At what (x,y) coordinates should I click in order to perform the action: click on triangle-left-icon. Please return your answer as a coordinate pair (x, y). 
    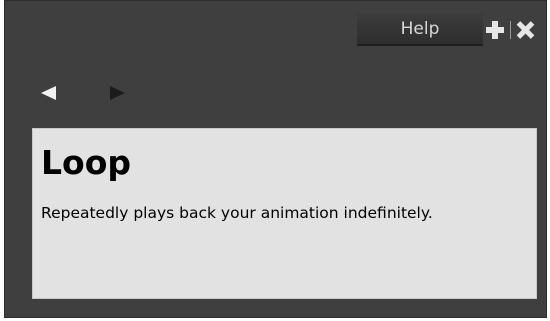
    Looking at the image, I should click on (48, 93).